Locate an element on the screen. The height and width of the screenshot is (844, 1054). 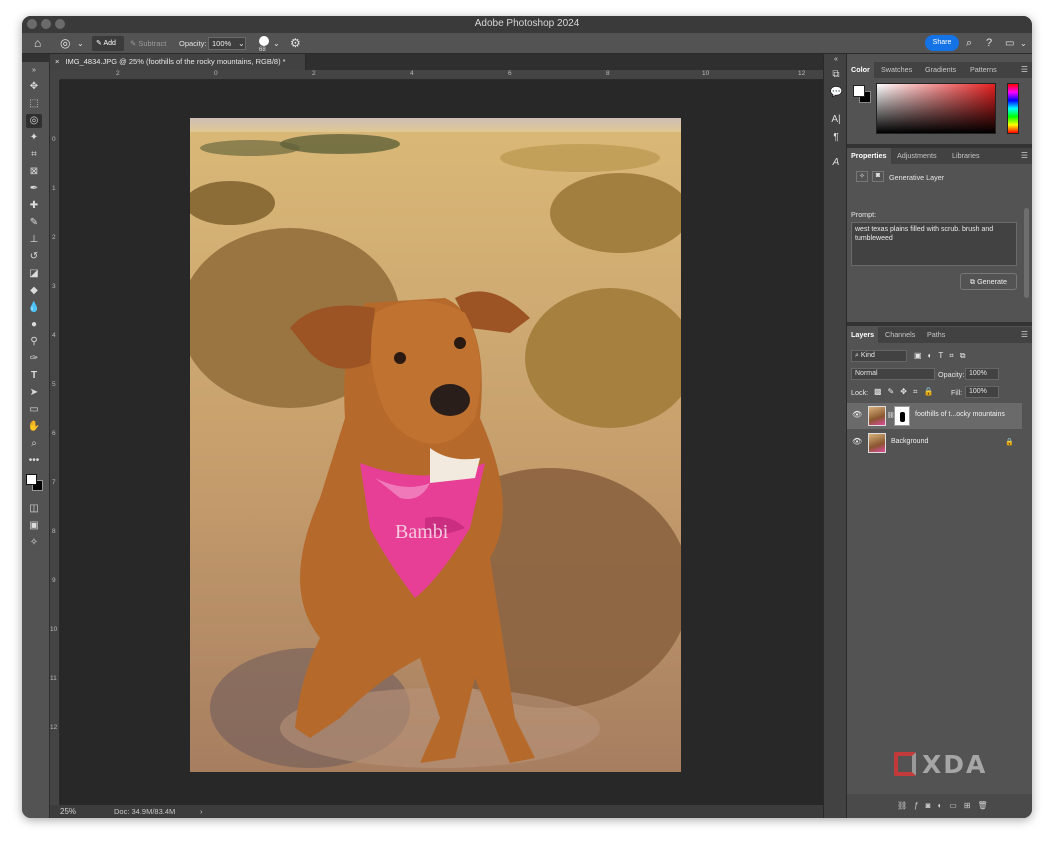
crop-tool-icon: ⌗ is located at coordinates (34, 155).